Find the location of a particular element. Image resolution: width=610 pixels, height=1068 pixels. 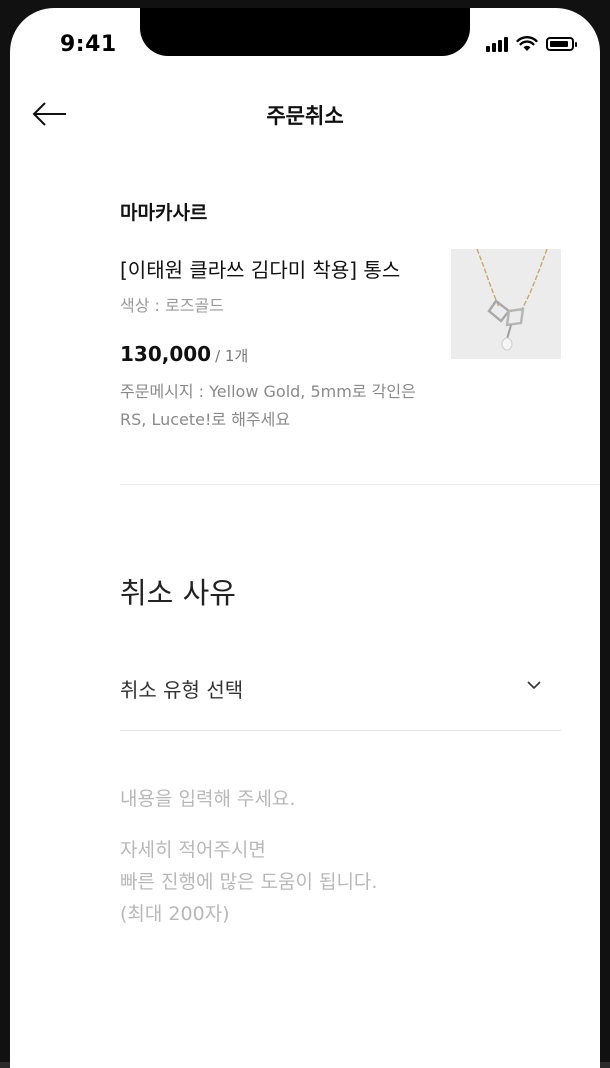

product-price: 130,000 is located at coordinates (166, 354).